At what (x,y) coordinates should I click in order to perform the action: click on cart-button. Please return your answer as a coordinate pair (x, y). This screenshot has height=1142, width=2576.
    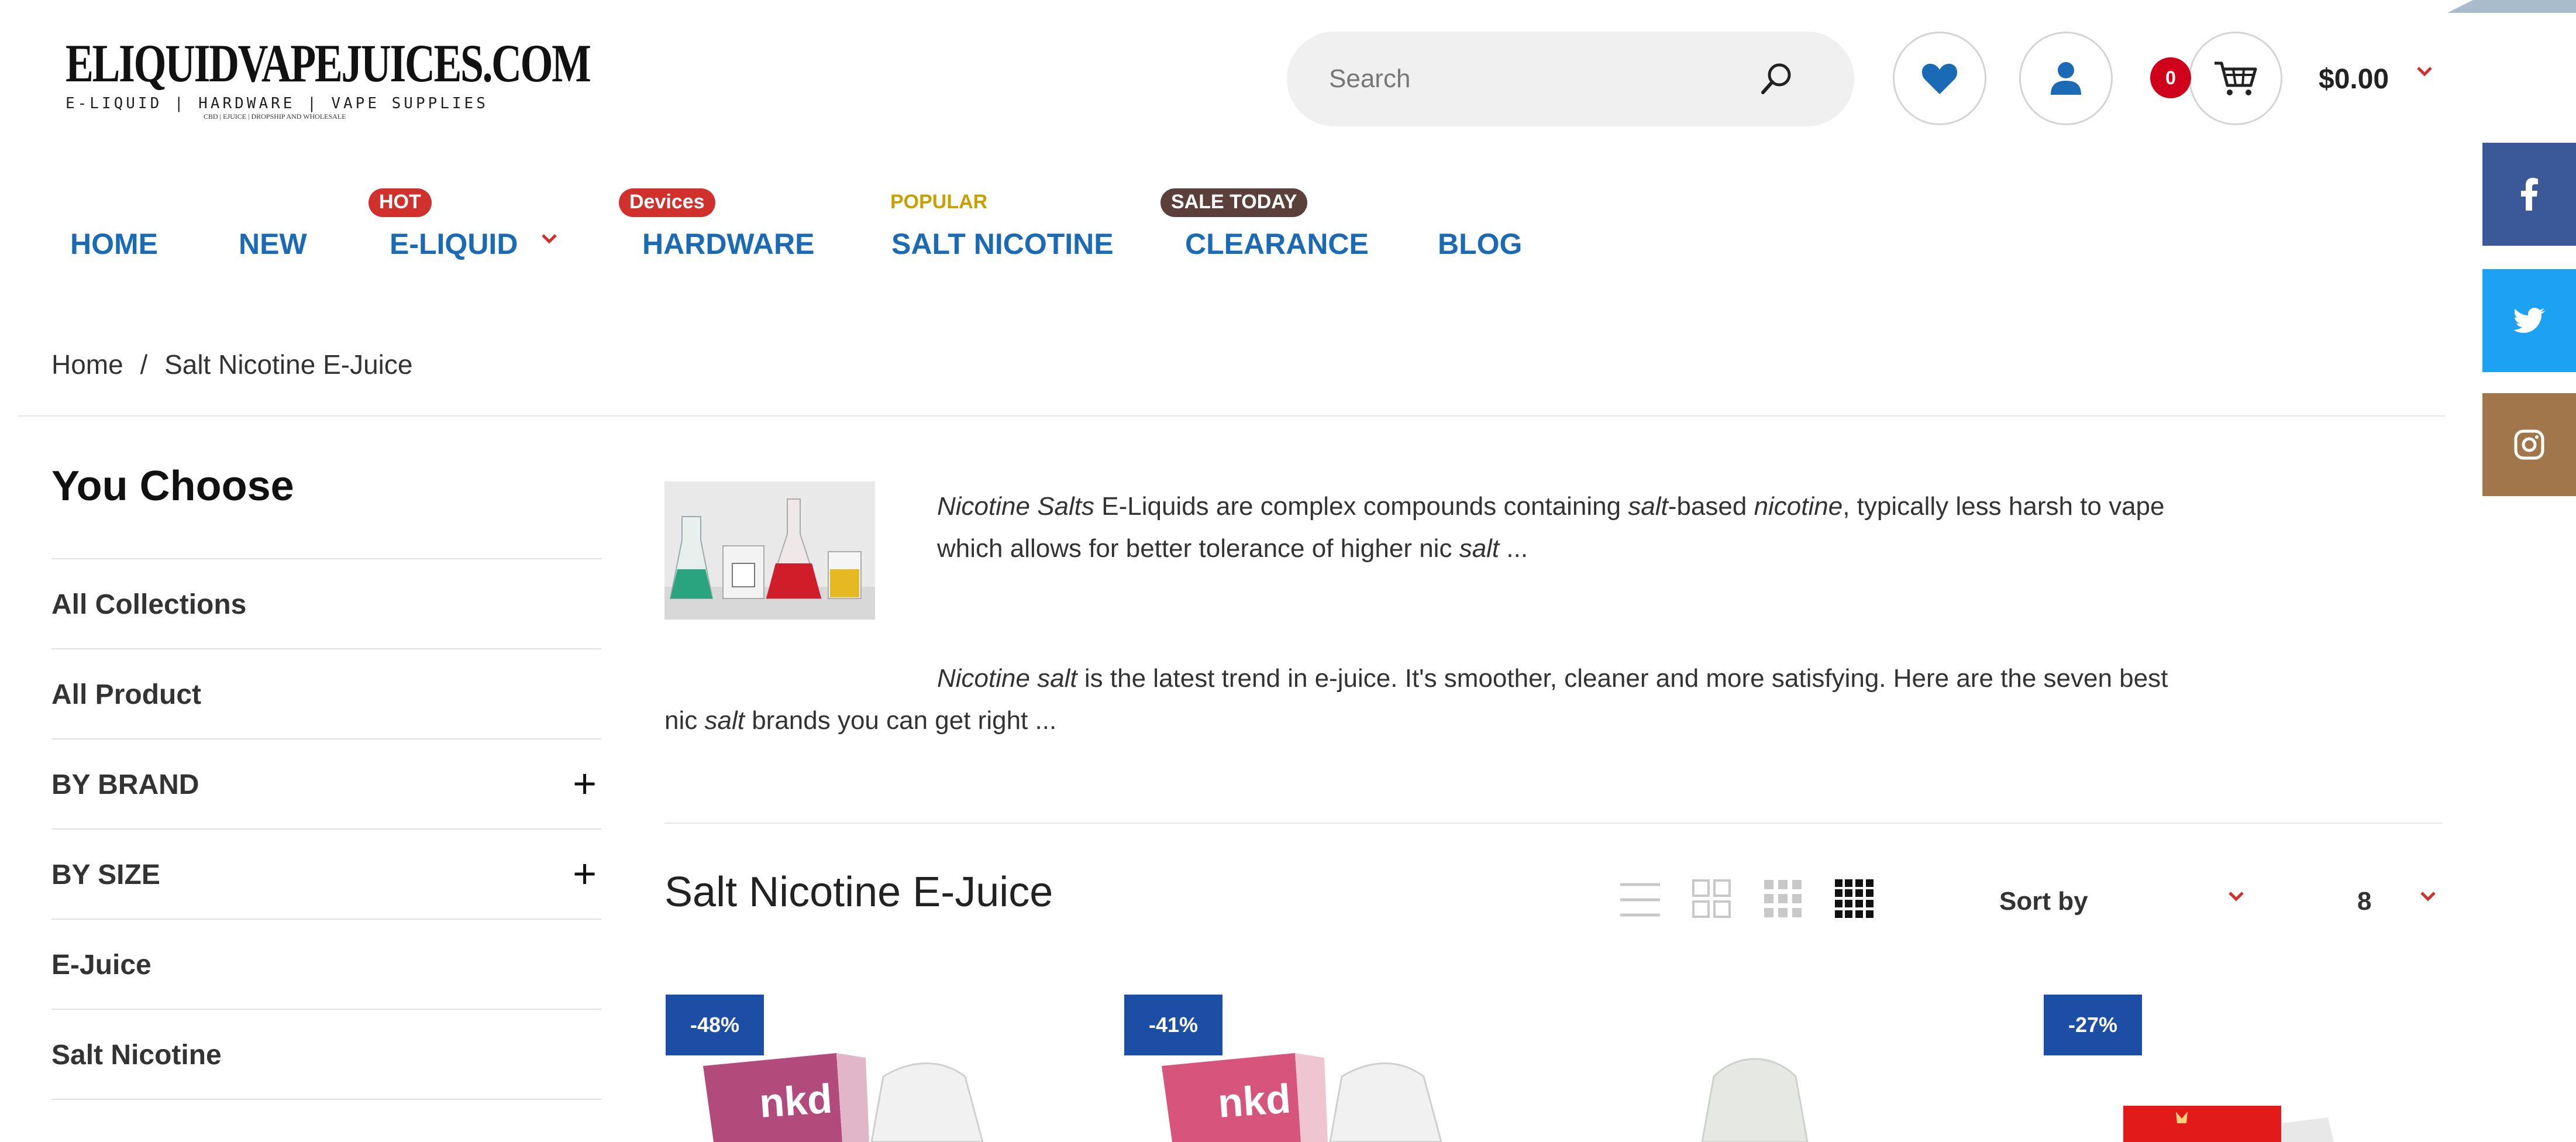
    Looking at the image, I should click on (2235, 78).